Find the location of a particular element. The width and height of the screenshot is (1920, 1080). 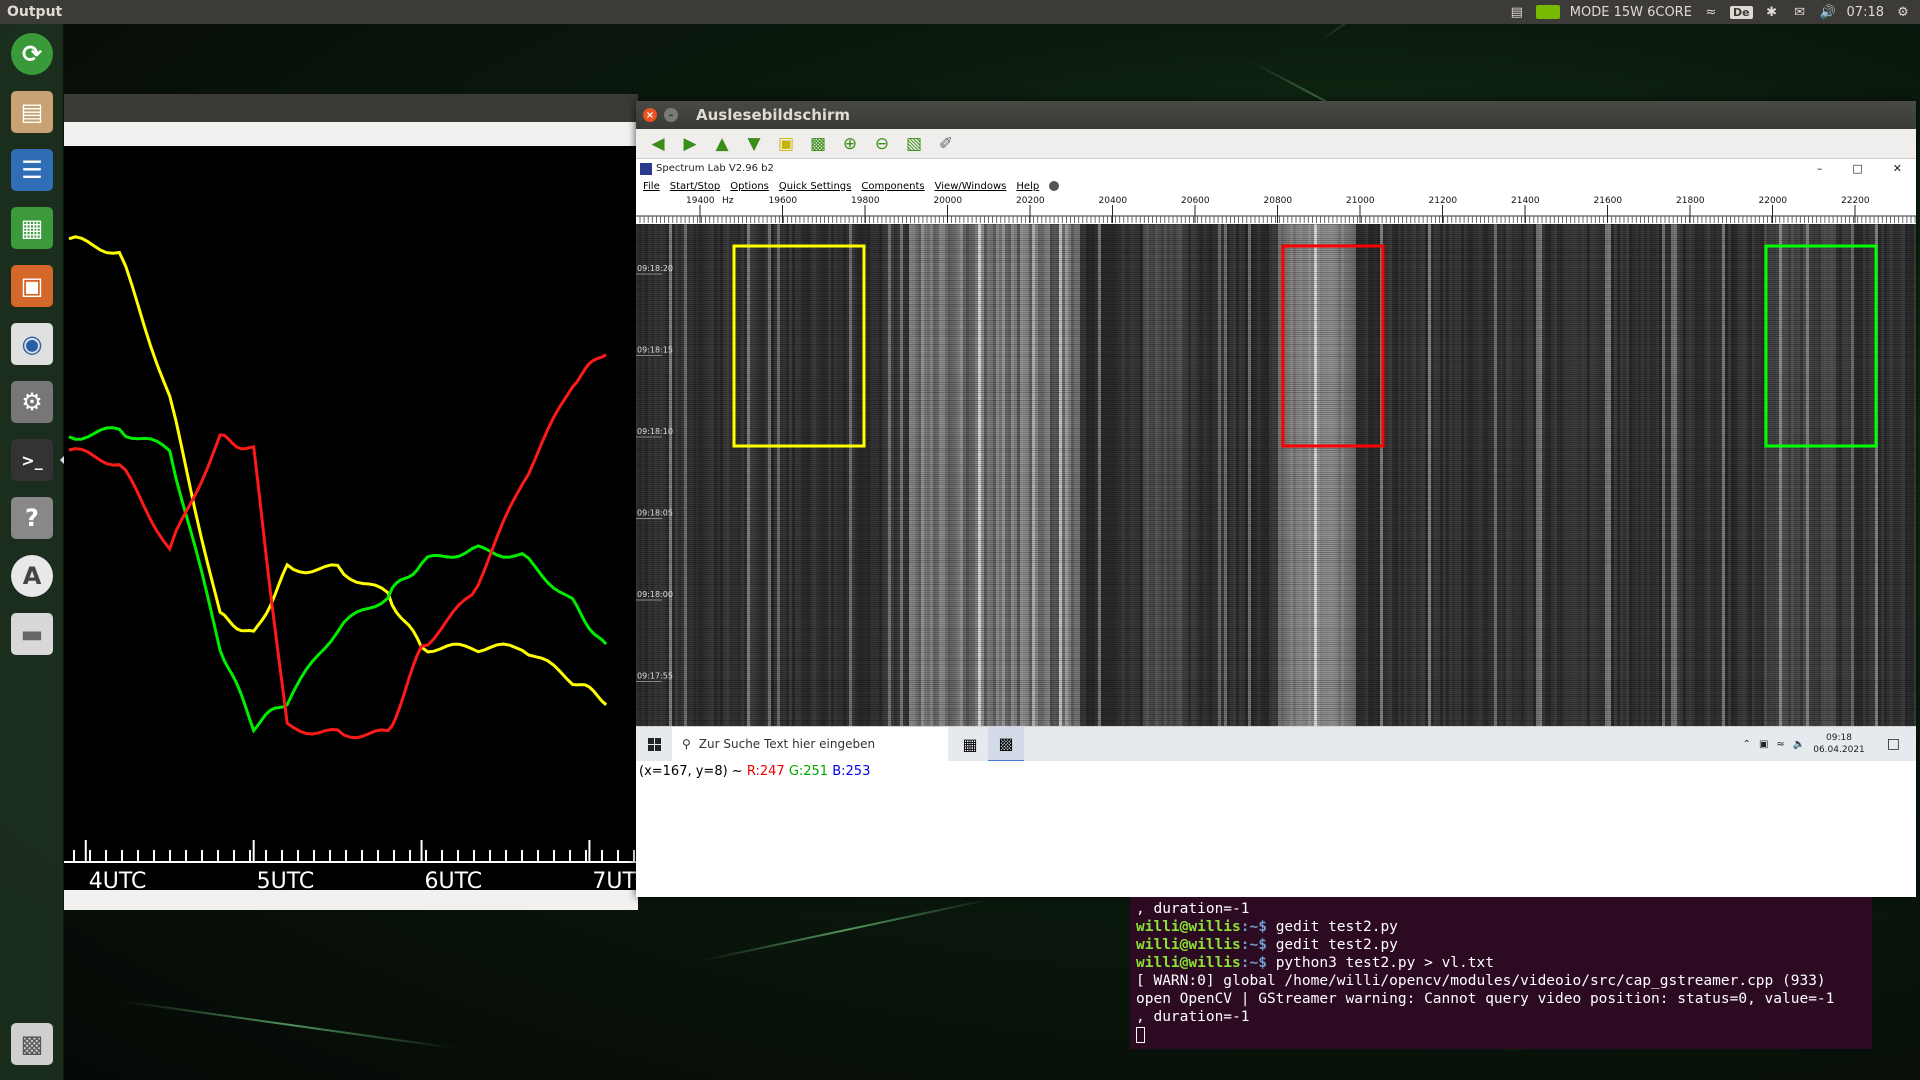

save-icon: ▧ is located at coordinates (914, 144).